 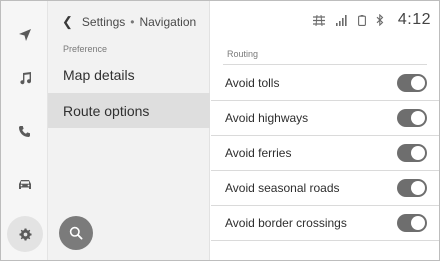 I want to click on option-avoid-ferries: Avoid ferries, so click(x=325, y=153).